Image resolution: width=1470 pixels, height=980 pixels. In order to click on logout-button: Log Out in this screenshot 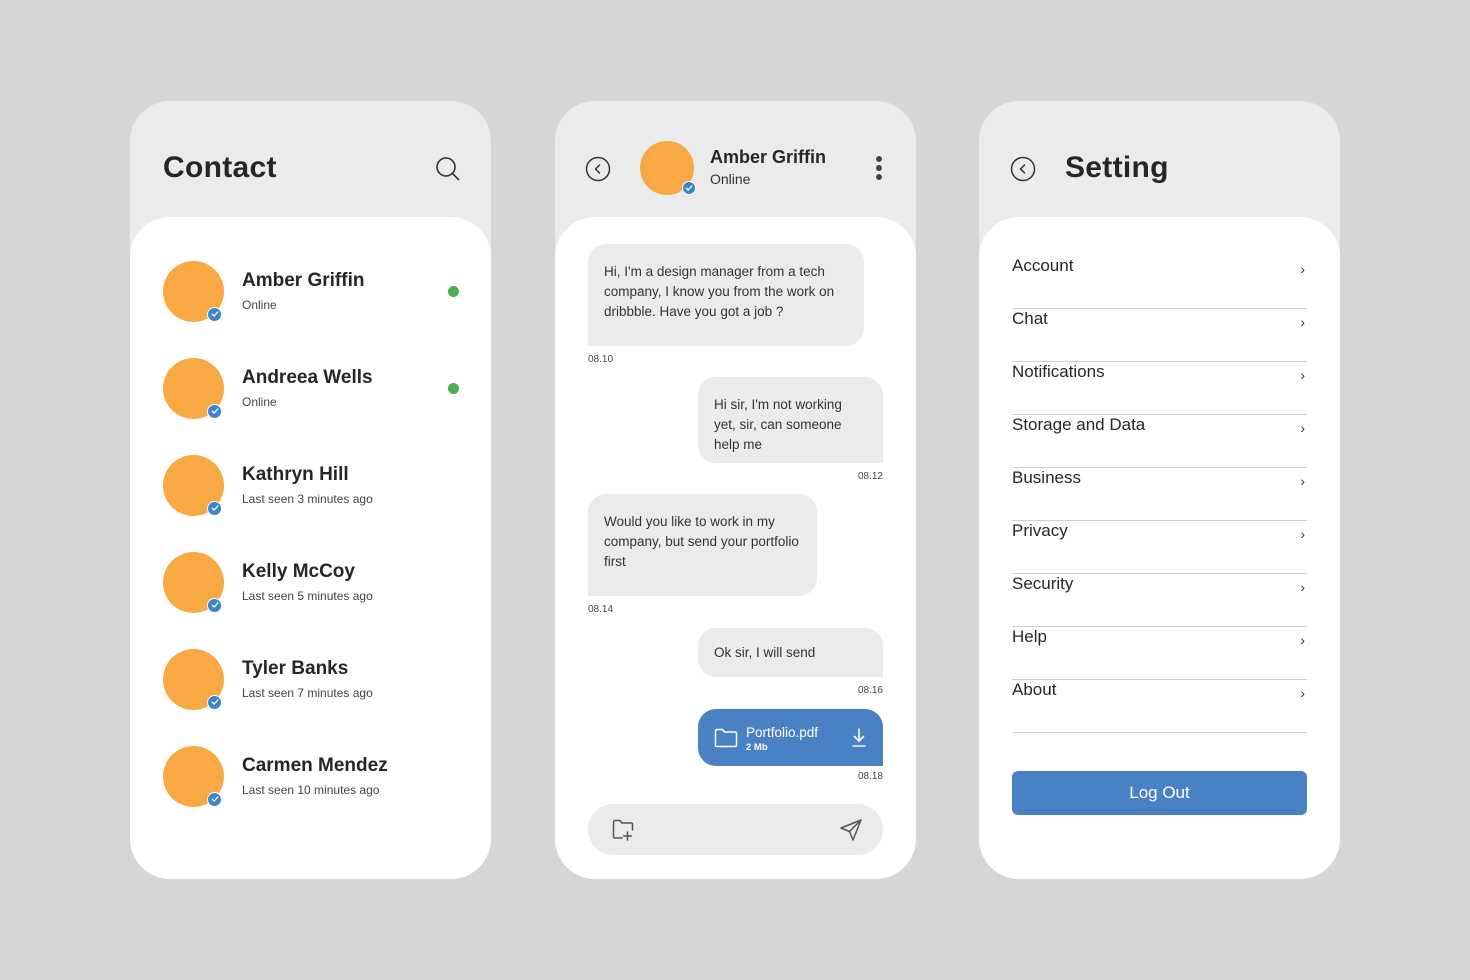, I will do `click(1159, 793)`.